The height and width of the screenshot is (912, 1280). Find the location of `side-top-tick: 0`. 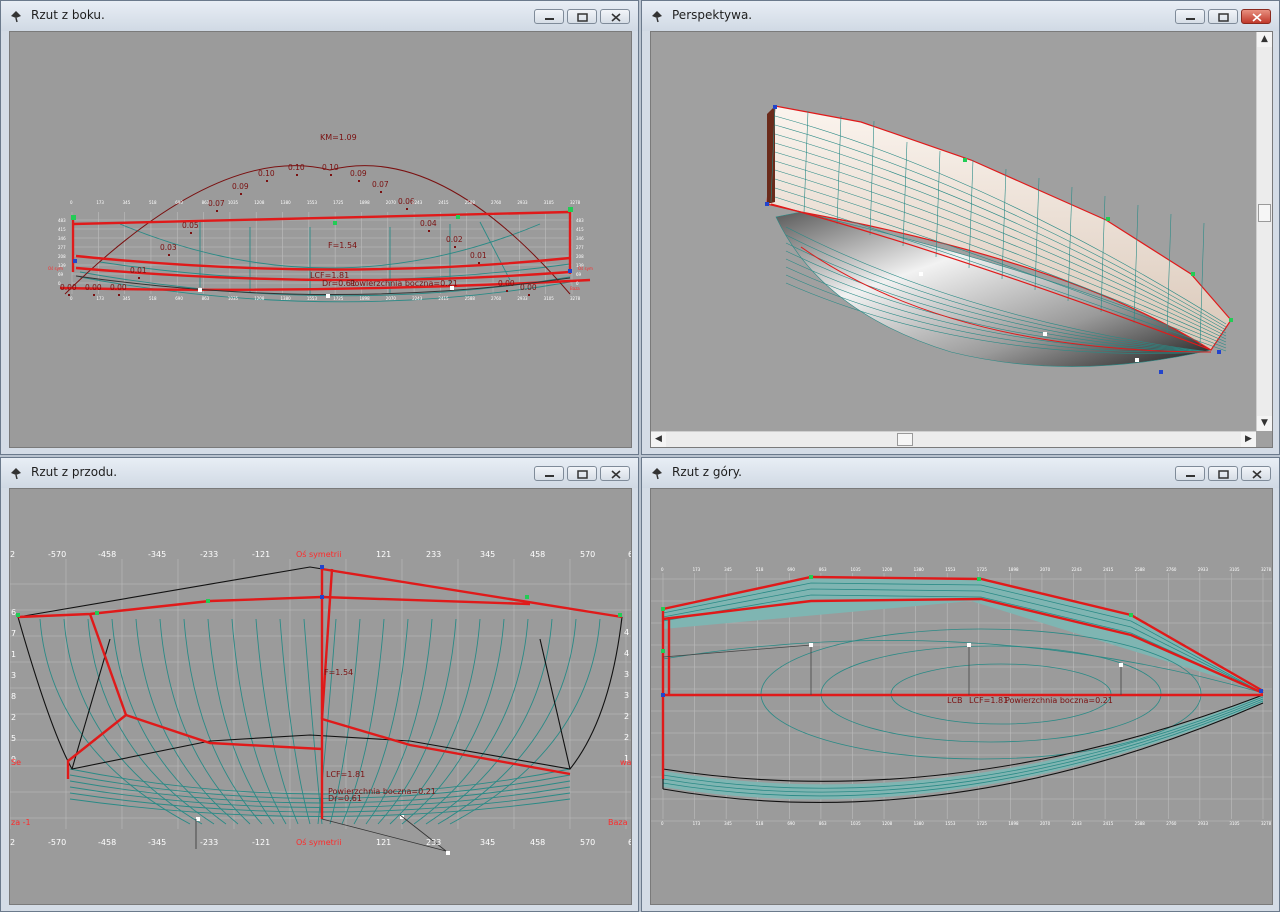

side-top-tick: 0 is located at coordinates (71, 202).